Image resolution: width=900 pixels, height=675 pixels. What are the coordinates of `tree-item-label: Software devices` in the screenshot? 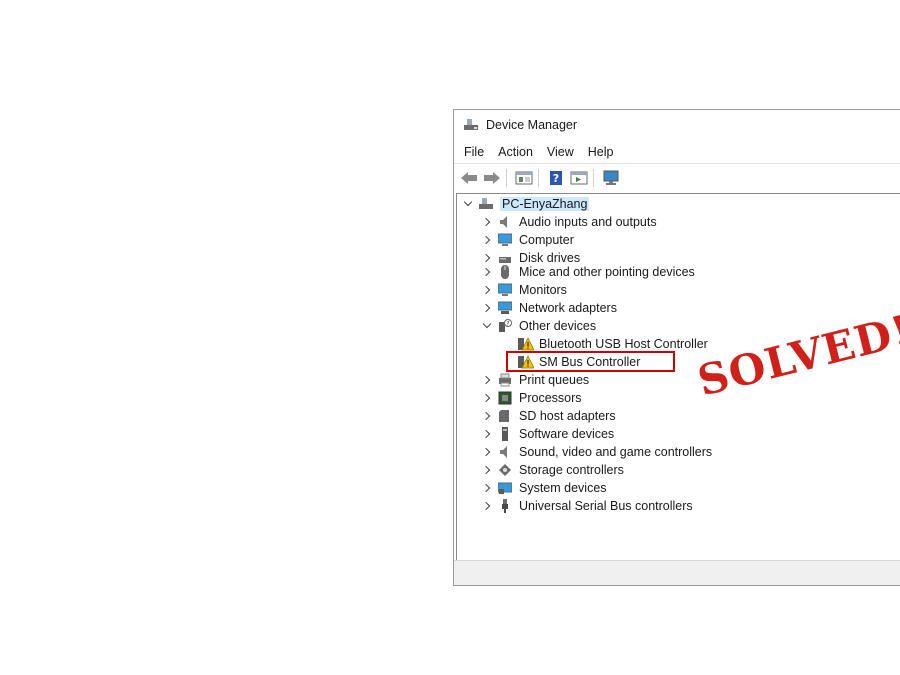 It's located at (567, 434).